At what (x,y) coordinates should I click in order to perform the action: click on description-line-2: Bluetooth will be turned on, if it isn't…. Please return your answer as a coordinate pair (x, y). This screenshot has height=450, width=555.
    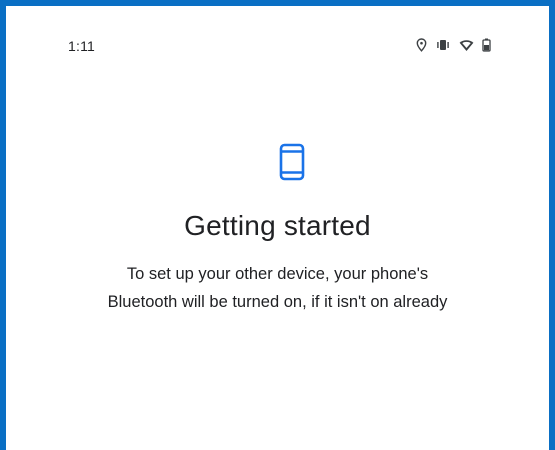
    Looking at the image, I should click on (277, 302).